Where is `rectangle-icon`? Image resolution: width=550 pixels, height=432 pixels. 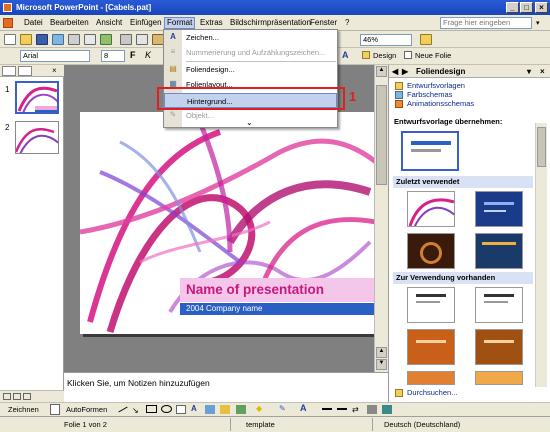 rectangle-icon is located at coordinates (151, 409).